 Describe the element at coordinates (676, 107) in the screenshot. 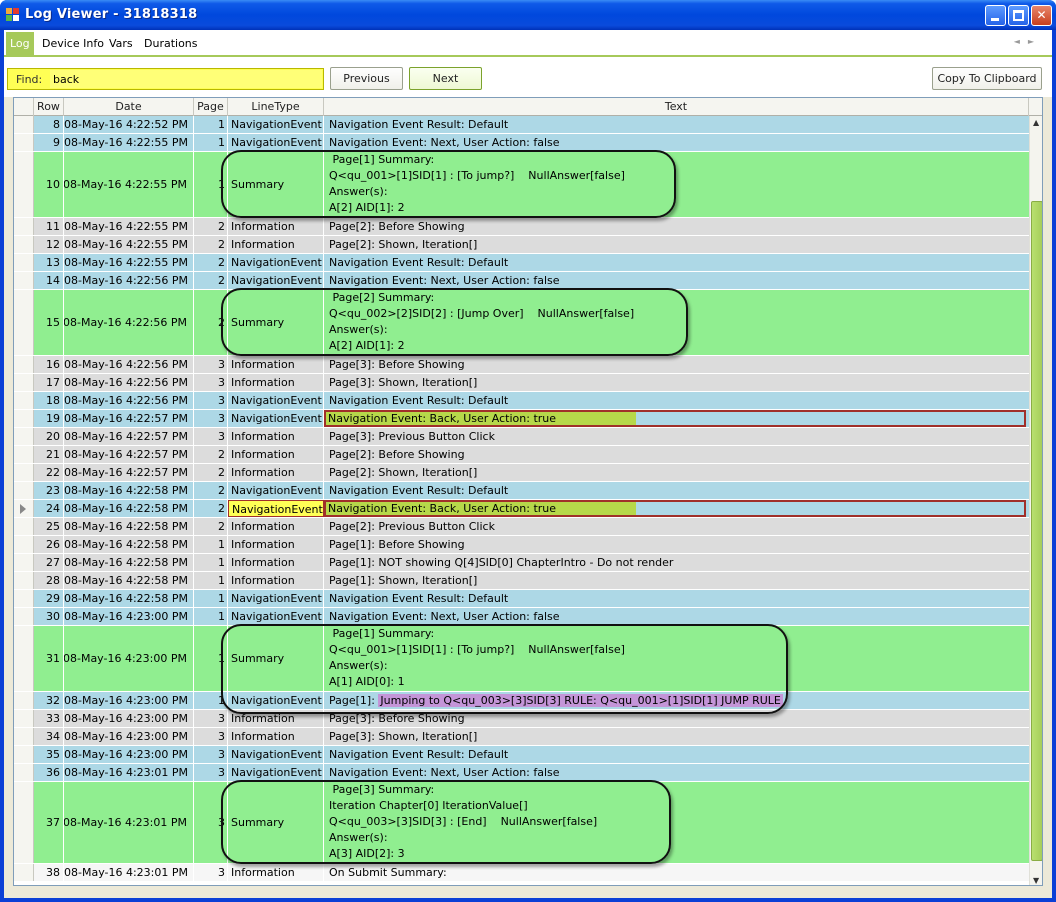

I see `header-text: Text` at that location.